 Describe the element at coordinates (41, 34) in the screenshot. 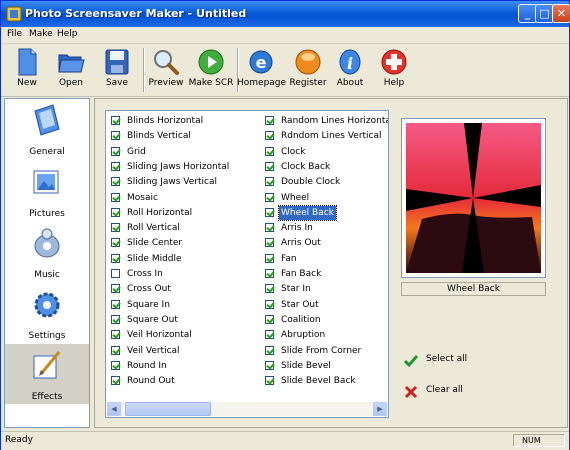

I see `menu-make: Make` at that location.